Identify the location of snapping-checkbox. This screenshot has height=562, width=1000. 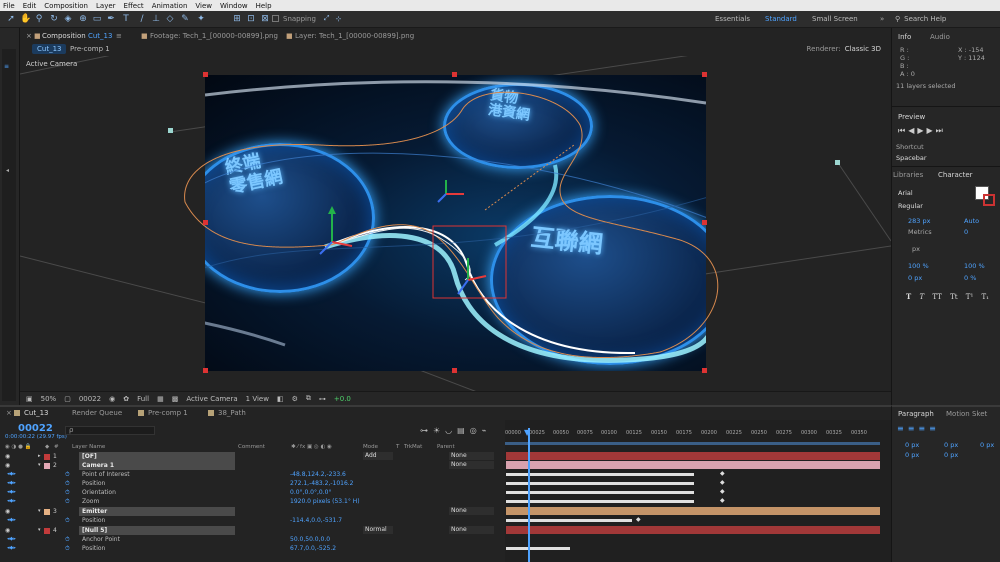
(275, 18).